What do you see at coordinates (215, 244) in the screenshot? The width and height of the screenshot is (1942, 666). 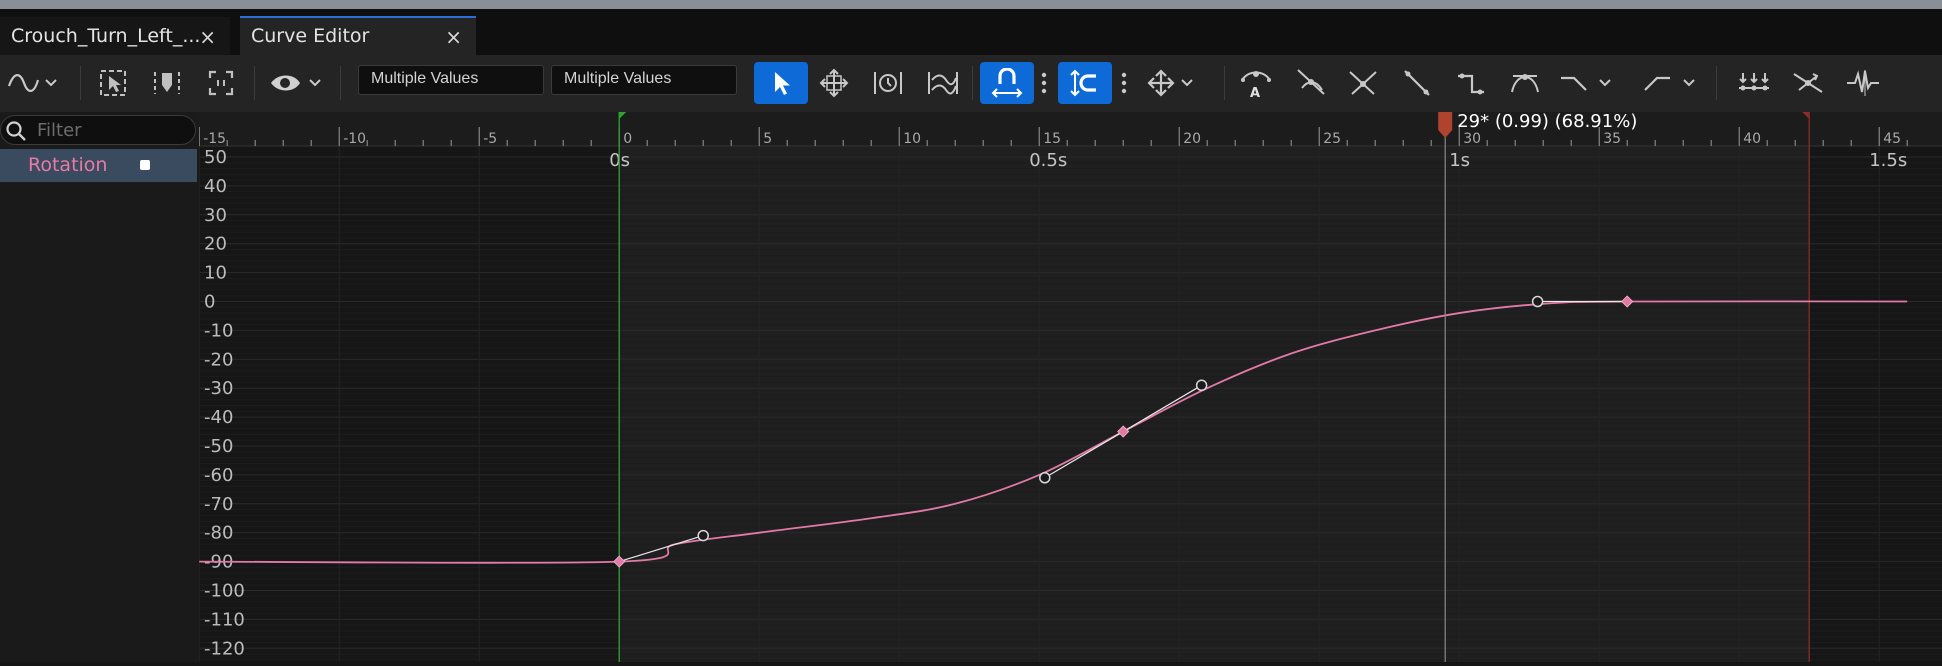 I see `y-axis-label: 20` at bounding box center [215, 244].